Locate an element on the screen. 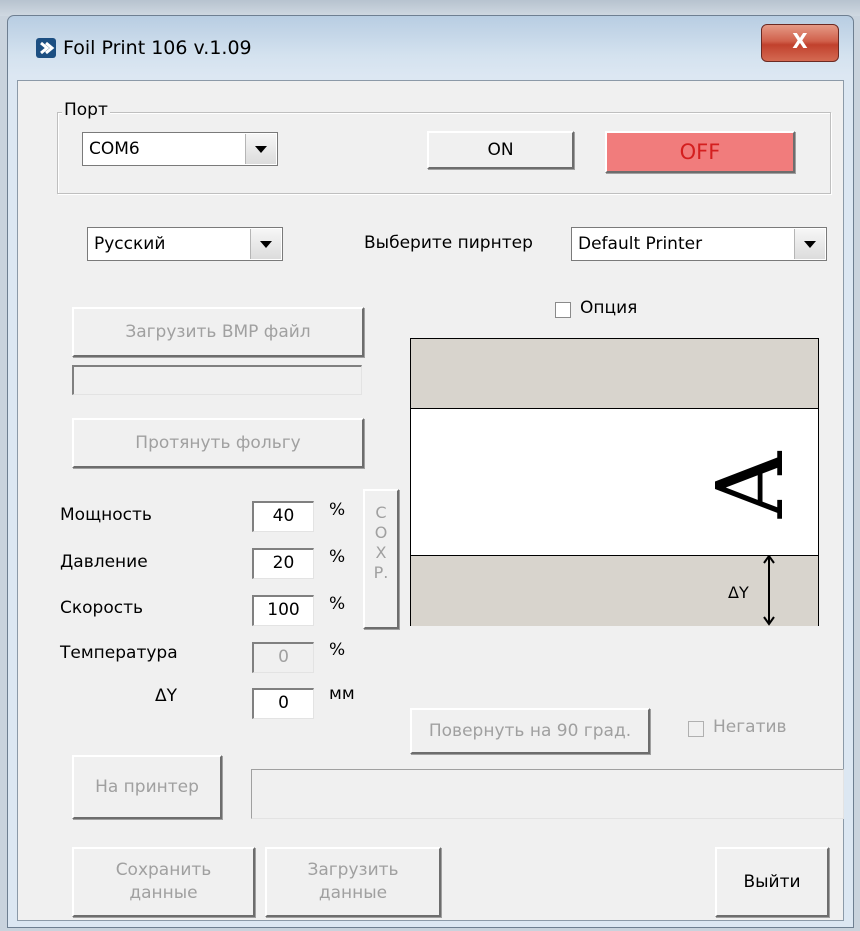  load-data-button: Загрузить данные is located at coordinates (353, 882).